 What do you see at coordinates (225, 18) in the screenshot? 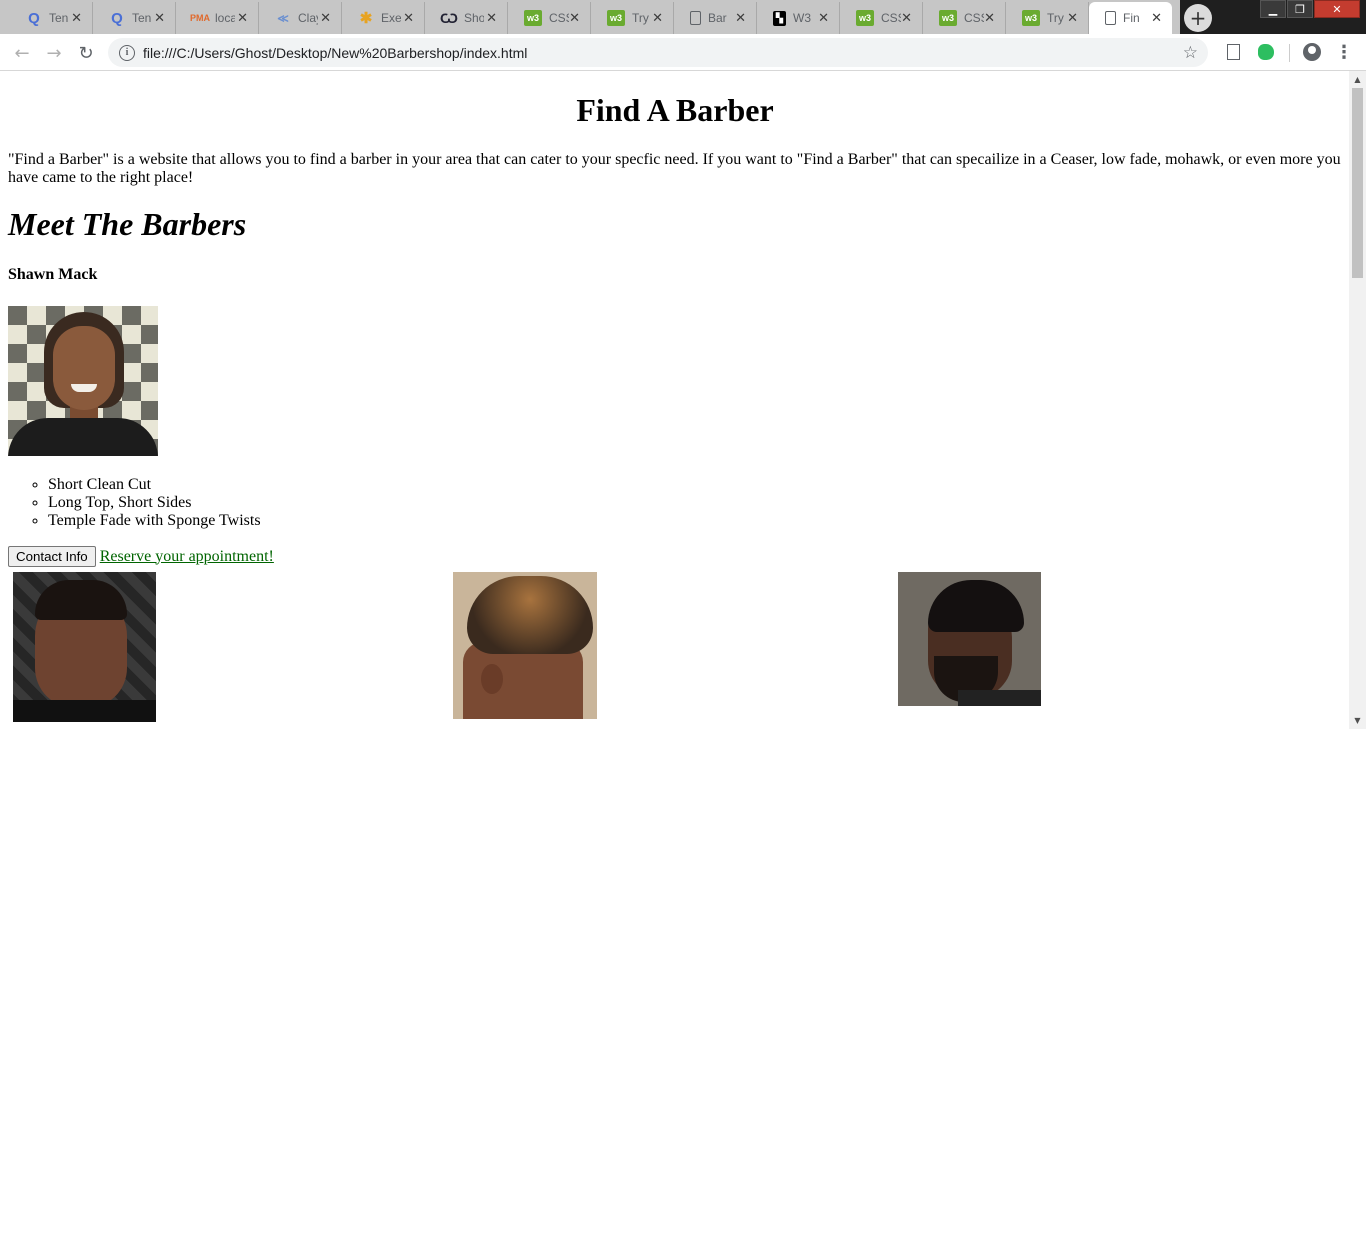
I see `browser-tab-label: loca` at bounding box center [225, 18].